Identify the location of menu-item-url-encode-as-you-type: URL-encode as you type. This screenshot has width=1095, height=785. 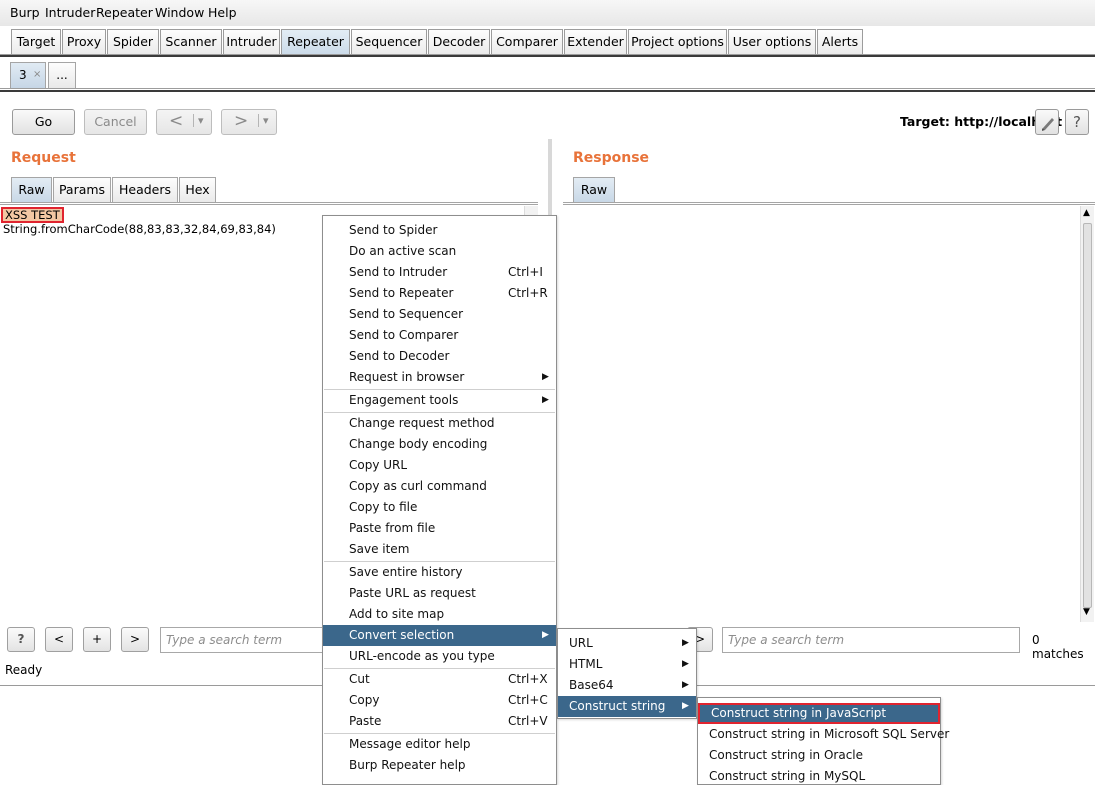
(439, 656).